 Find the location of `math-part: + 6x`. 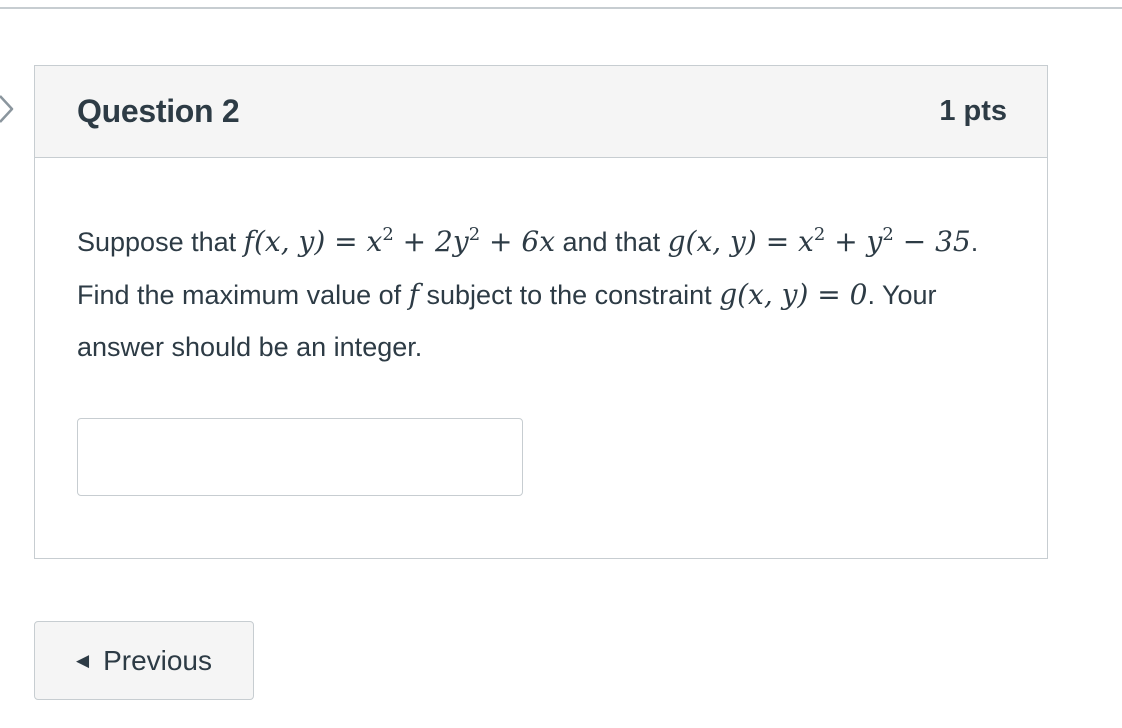

math-part: + 6x is located at coordinates (518, 241).